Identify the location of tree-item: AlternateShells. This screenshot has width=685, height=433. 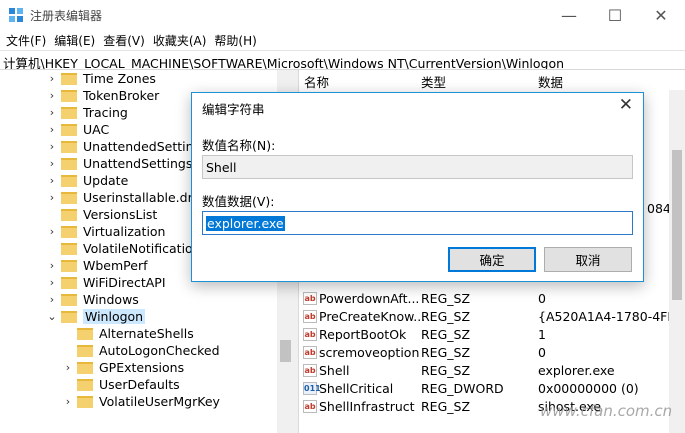
(128, 333).